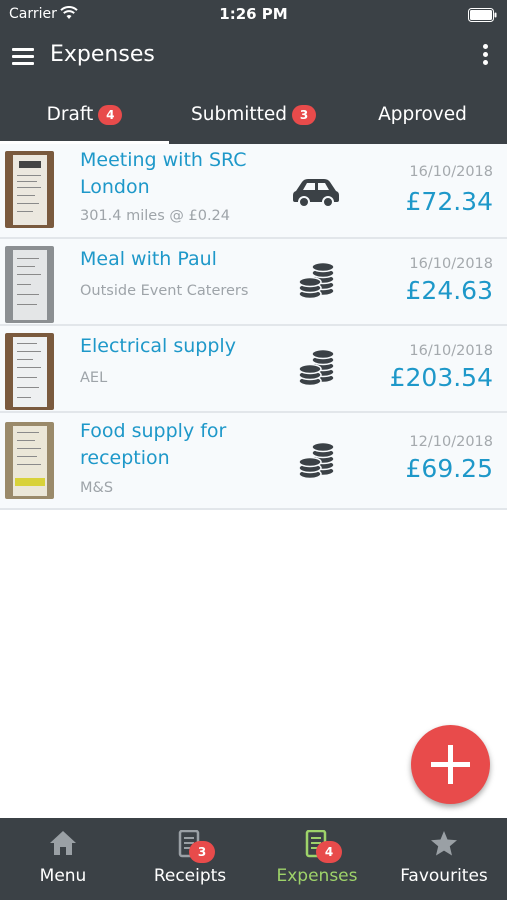 The image size is (507, 900). What do you see at coordinates (102, 54) in the screenshot?
I see `page-title: Expenses` at bounding box center [102, 54].